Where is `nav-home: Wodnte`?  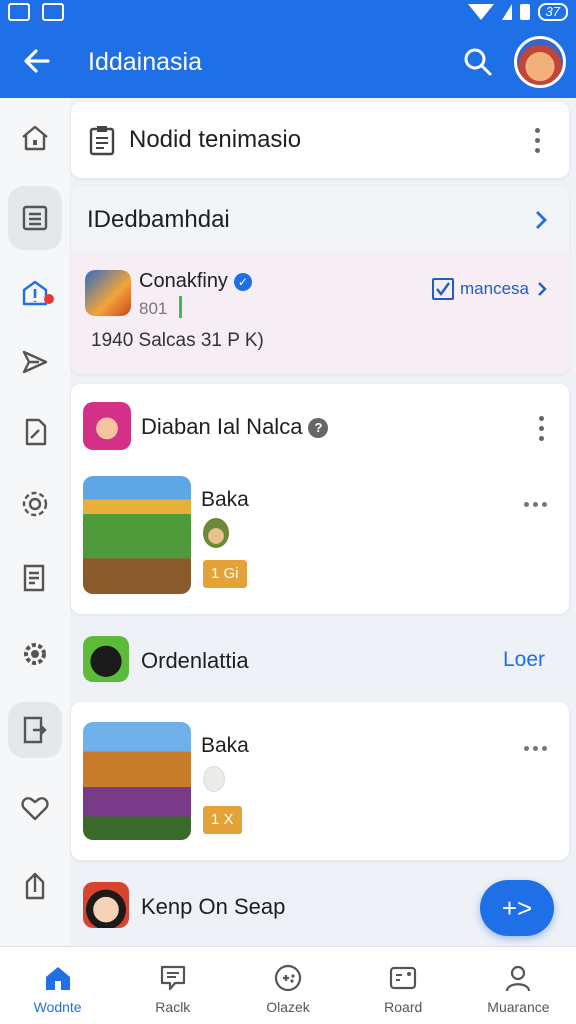 nav-home: Wodnte is located at coordinates (57, 985).